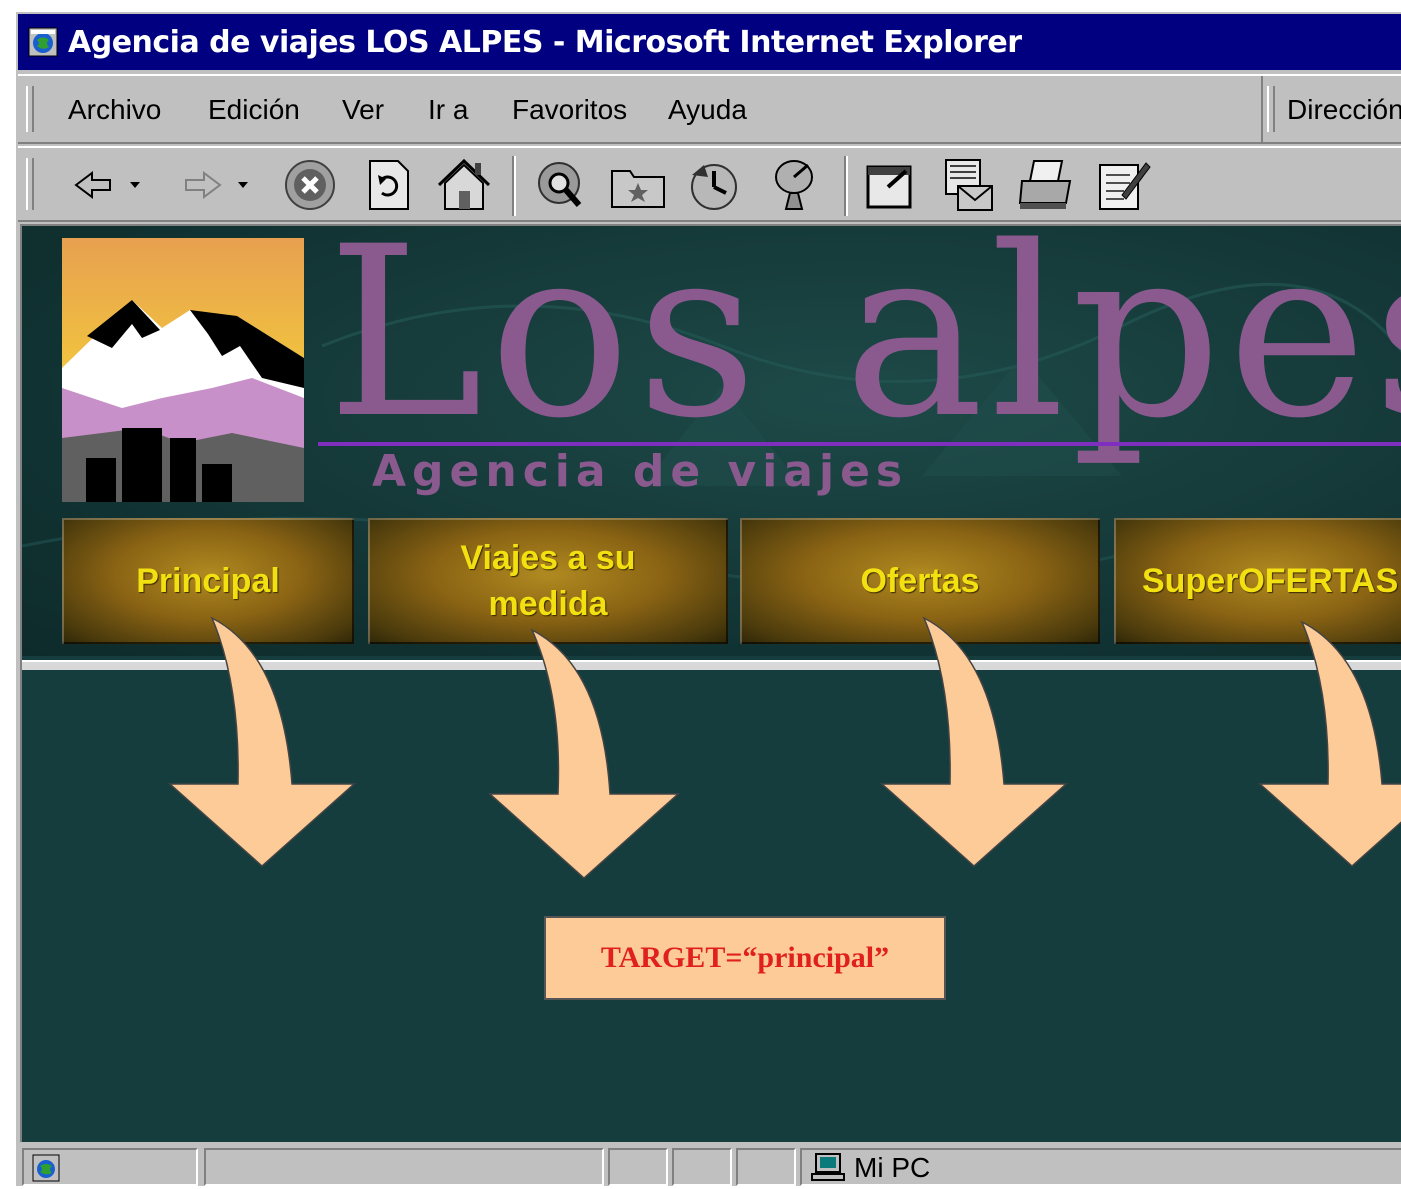  Describe the element at coordinates (208, 581) in the screenshot. I see `nav-button-label: Principal` at that location.